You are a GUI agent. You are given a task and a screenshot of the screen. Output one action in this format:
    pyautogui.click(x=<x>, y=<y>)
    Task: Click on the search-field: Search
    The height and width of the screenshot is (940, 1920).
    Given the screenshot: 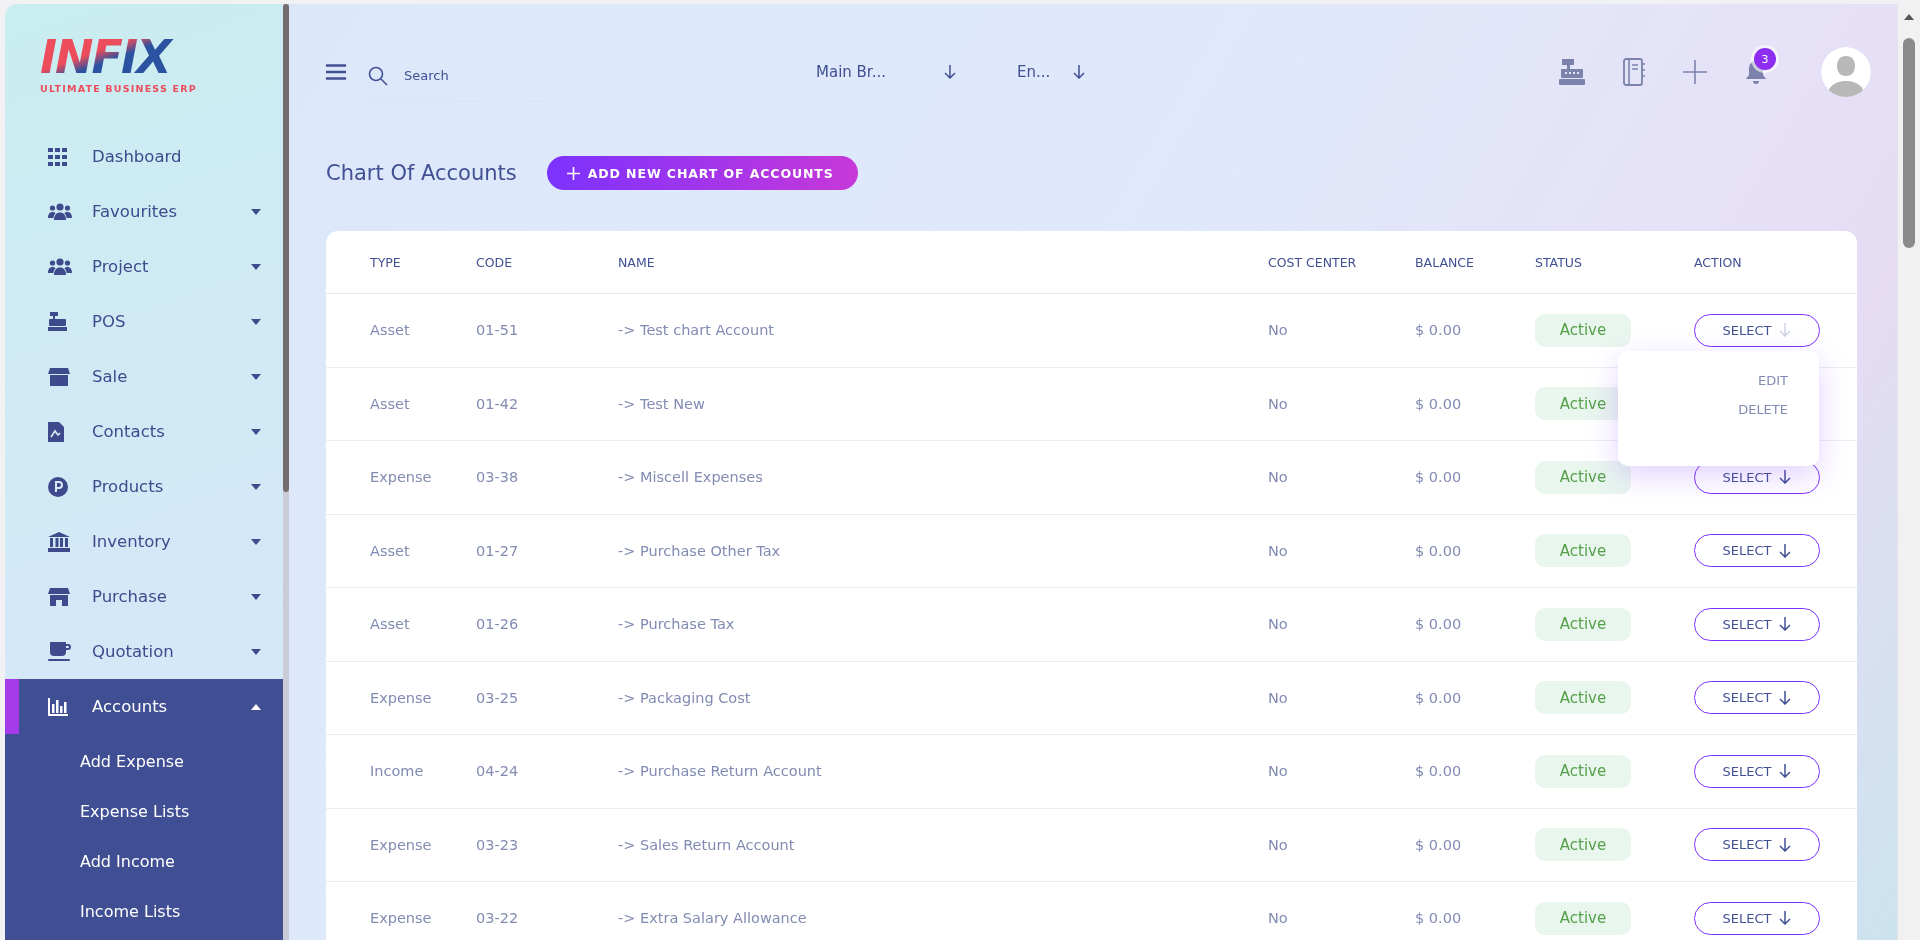 What is the action you would take?
    pyautogui.click(x=504, y=75)
    